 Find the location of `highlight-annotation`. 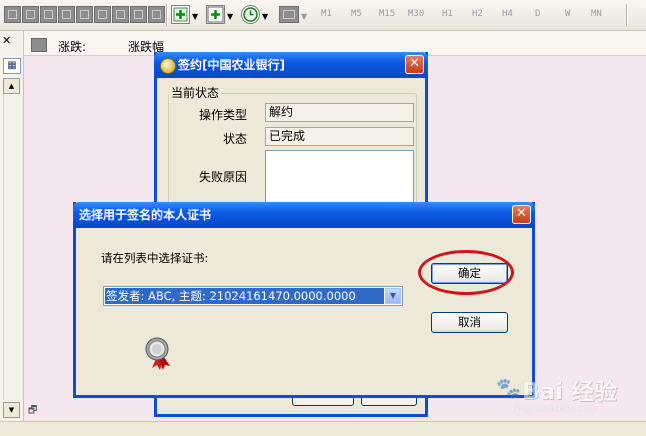

highlight-annotation is located at coordinates (466, 272).